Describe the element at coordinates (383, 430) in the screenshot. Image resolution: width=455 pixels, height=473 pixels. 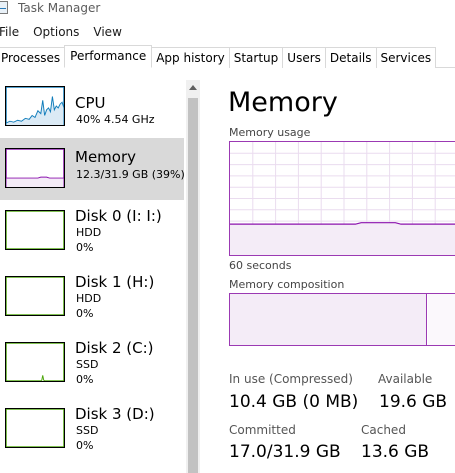
I see `cached-label: Cached` at that location.